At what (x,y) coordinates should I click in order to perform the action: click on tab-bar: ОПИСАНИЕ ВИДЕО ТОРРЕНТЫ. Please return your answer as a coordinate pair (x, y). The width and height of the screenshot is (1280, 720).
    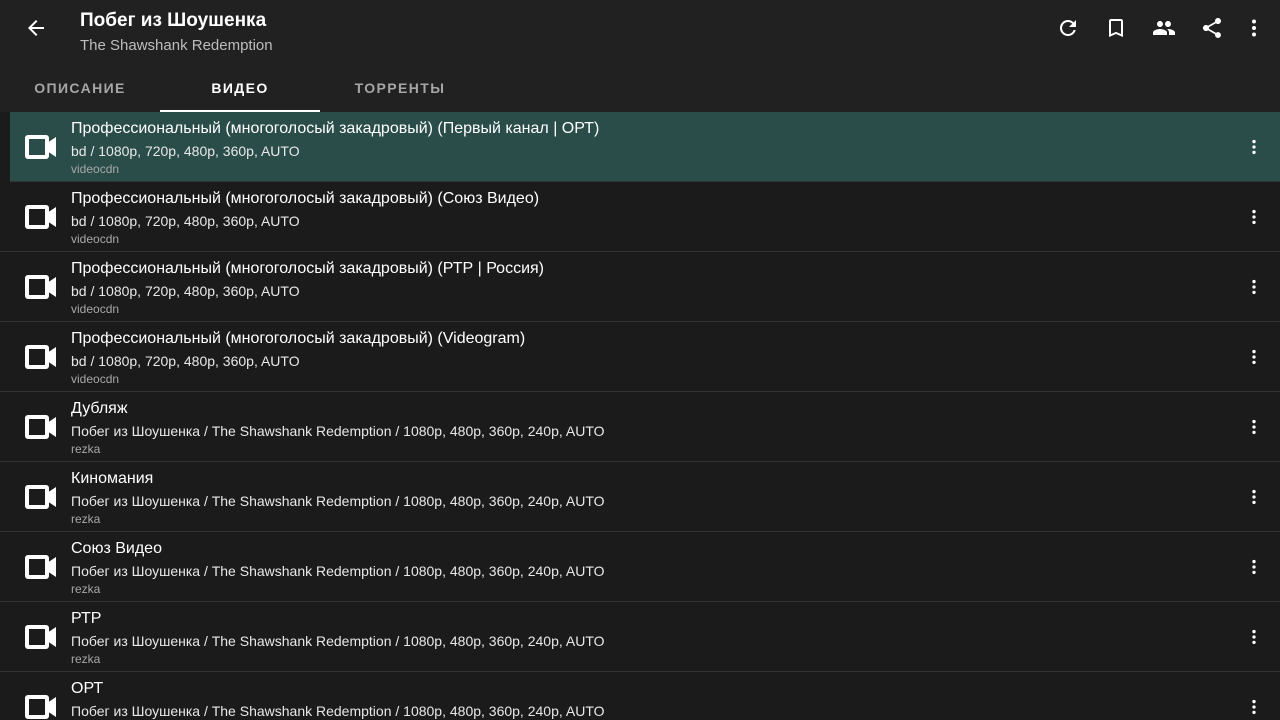
    Looking at the image, I should click on (240, 88).